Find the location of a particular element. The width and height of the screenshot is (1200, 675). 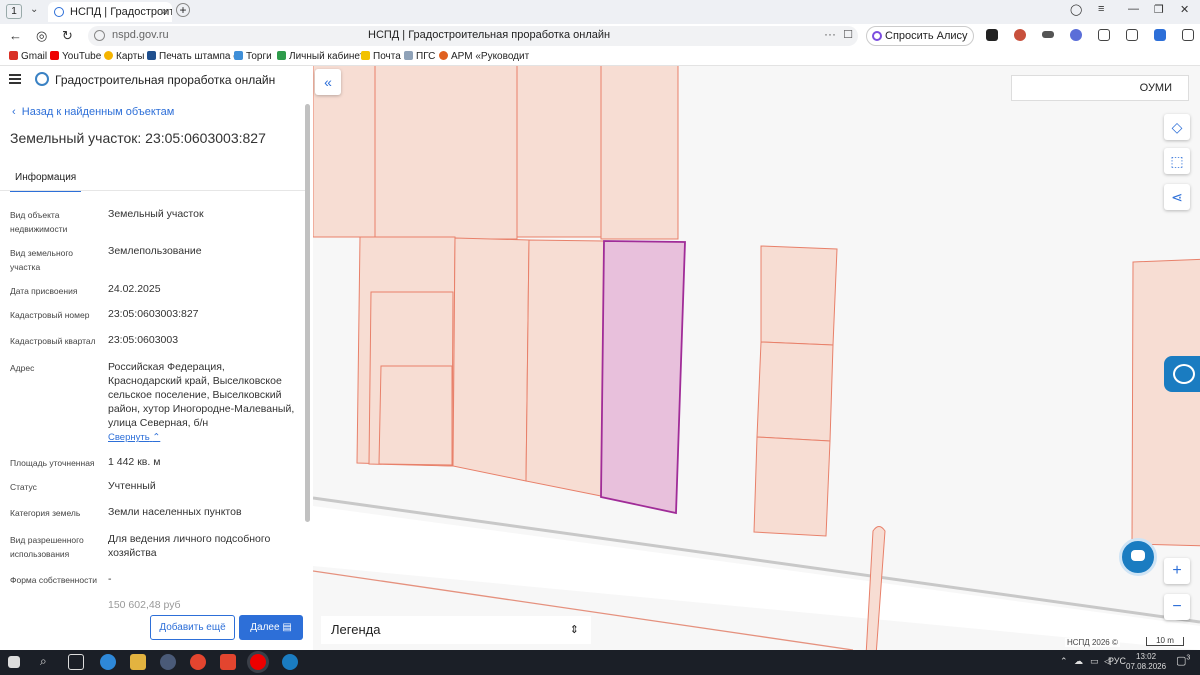

yandex-icon is located at coordinates (228, 662).